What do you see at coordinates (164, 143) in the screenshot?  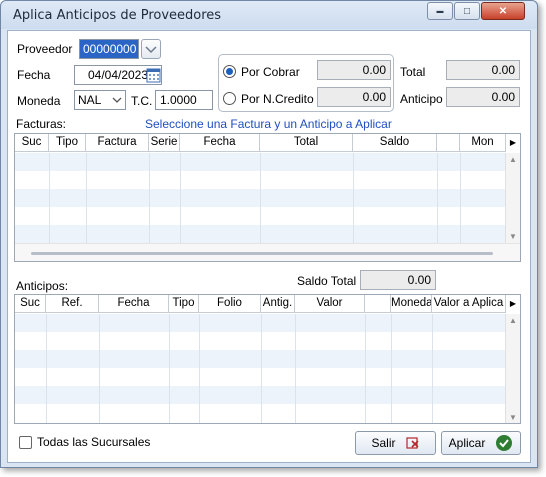 I see `facturas-col-serie: Serie` at bounding box center [164, 143].